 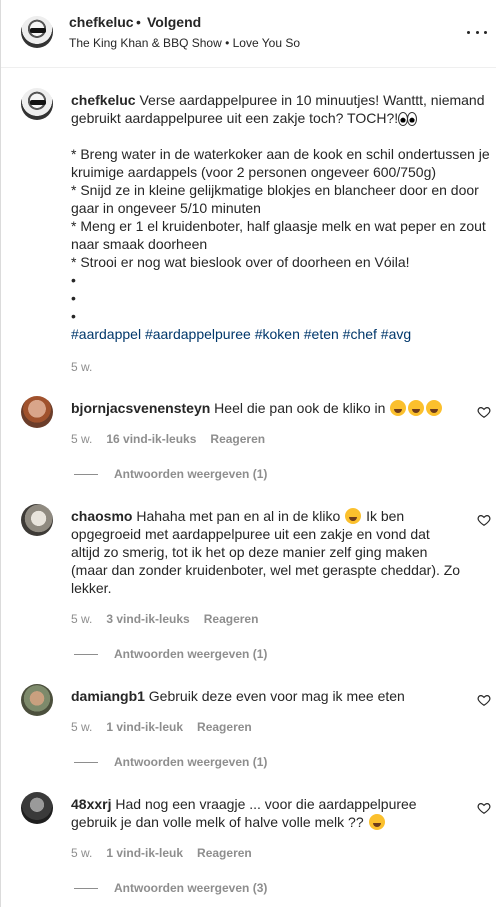 I want to click on comment-username: bjornjacsvenensteyn, so click(x=140, y=408).